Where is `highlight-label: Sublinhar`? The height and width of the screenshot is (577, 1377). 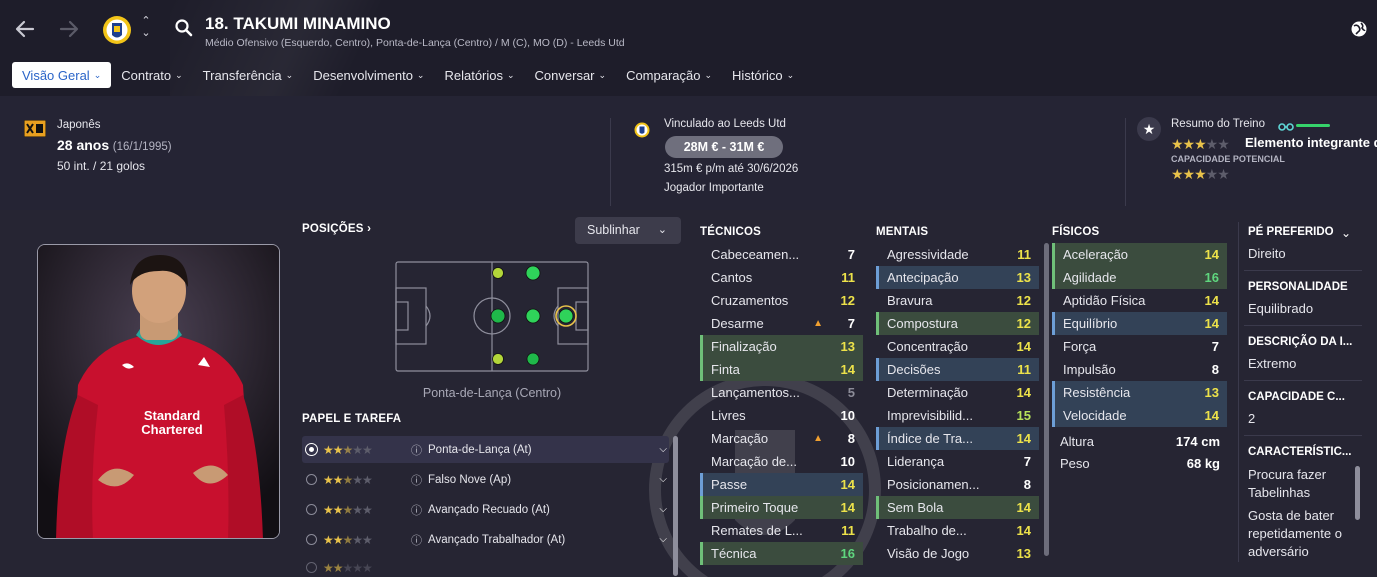
highlight-label: Sublinhar is located at coordinates (613, 230).